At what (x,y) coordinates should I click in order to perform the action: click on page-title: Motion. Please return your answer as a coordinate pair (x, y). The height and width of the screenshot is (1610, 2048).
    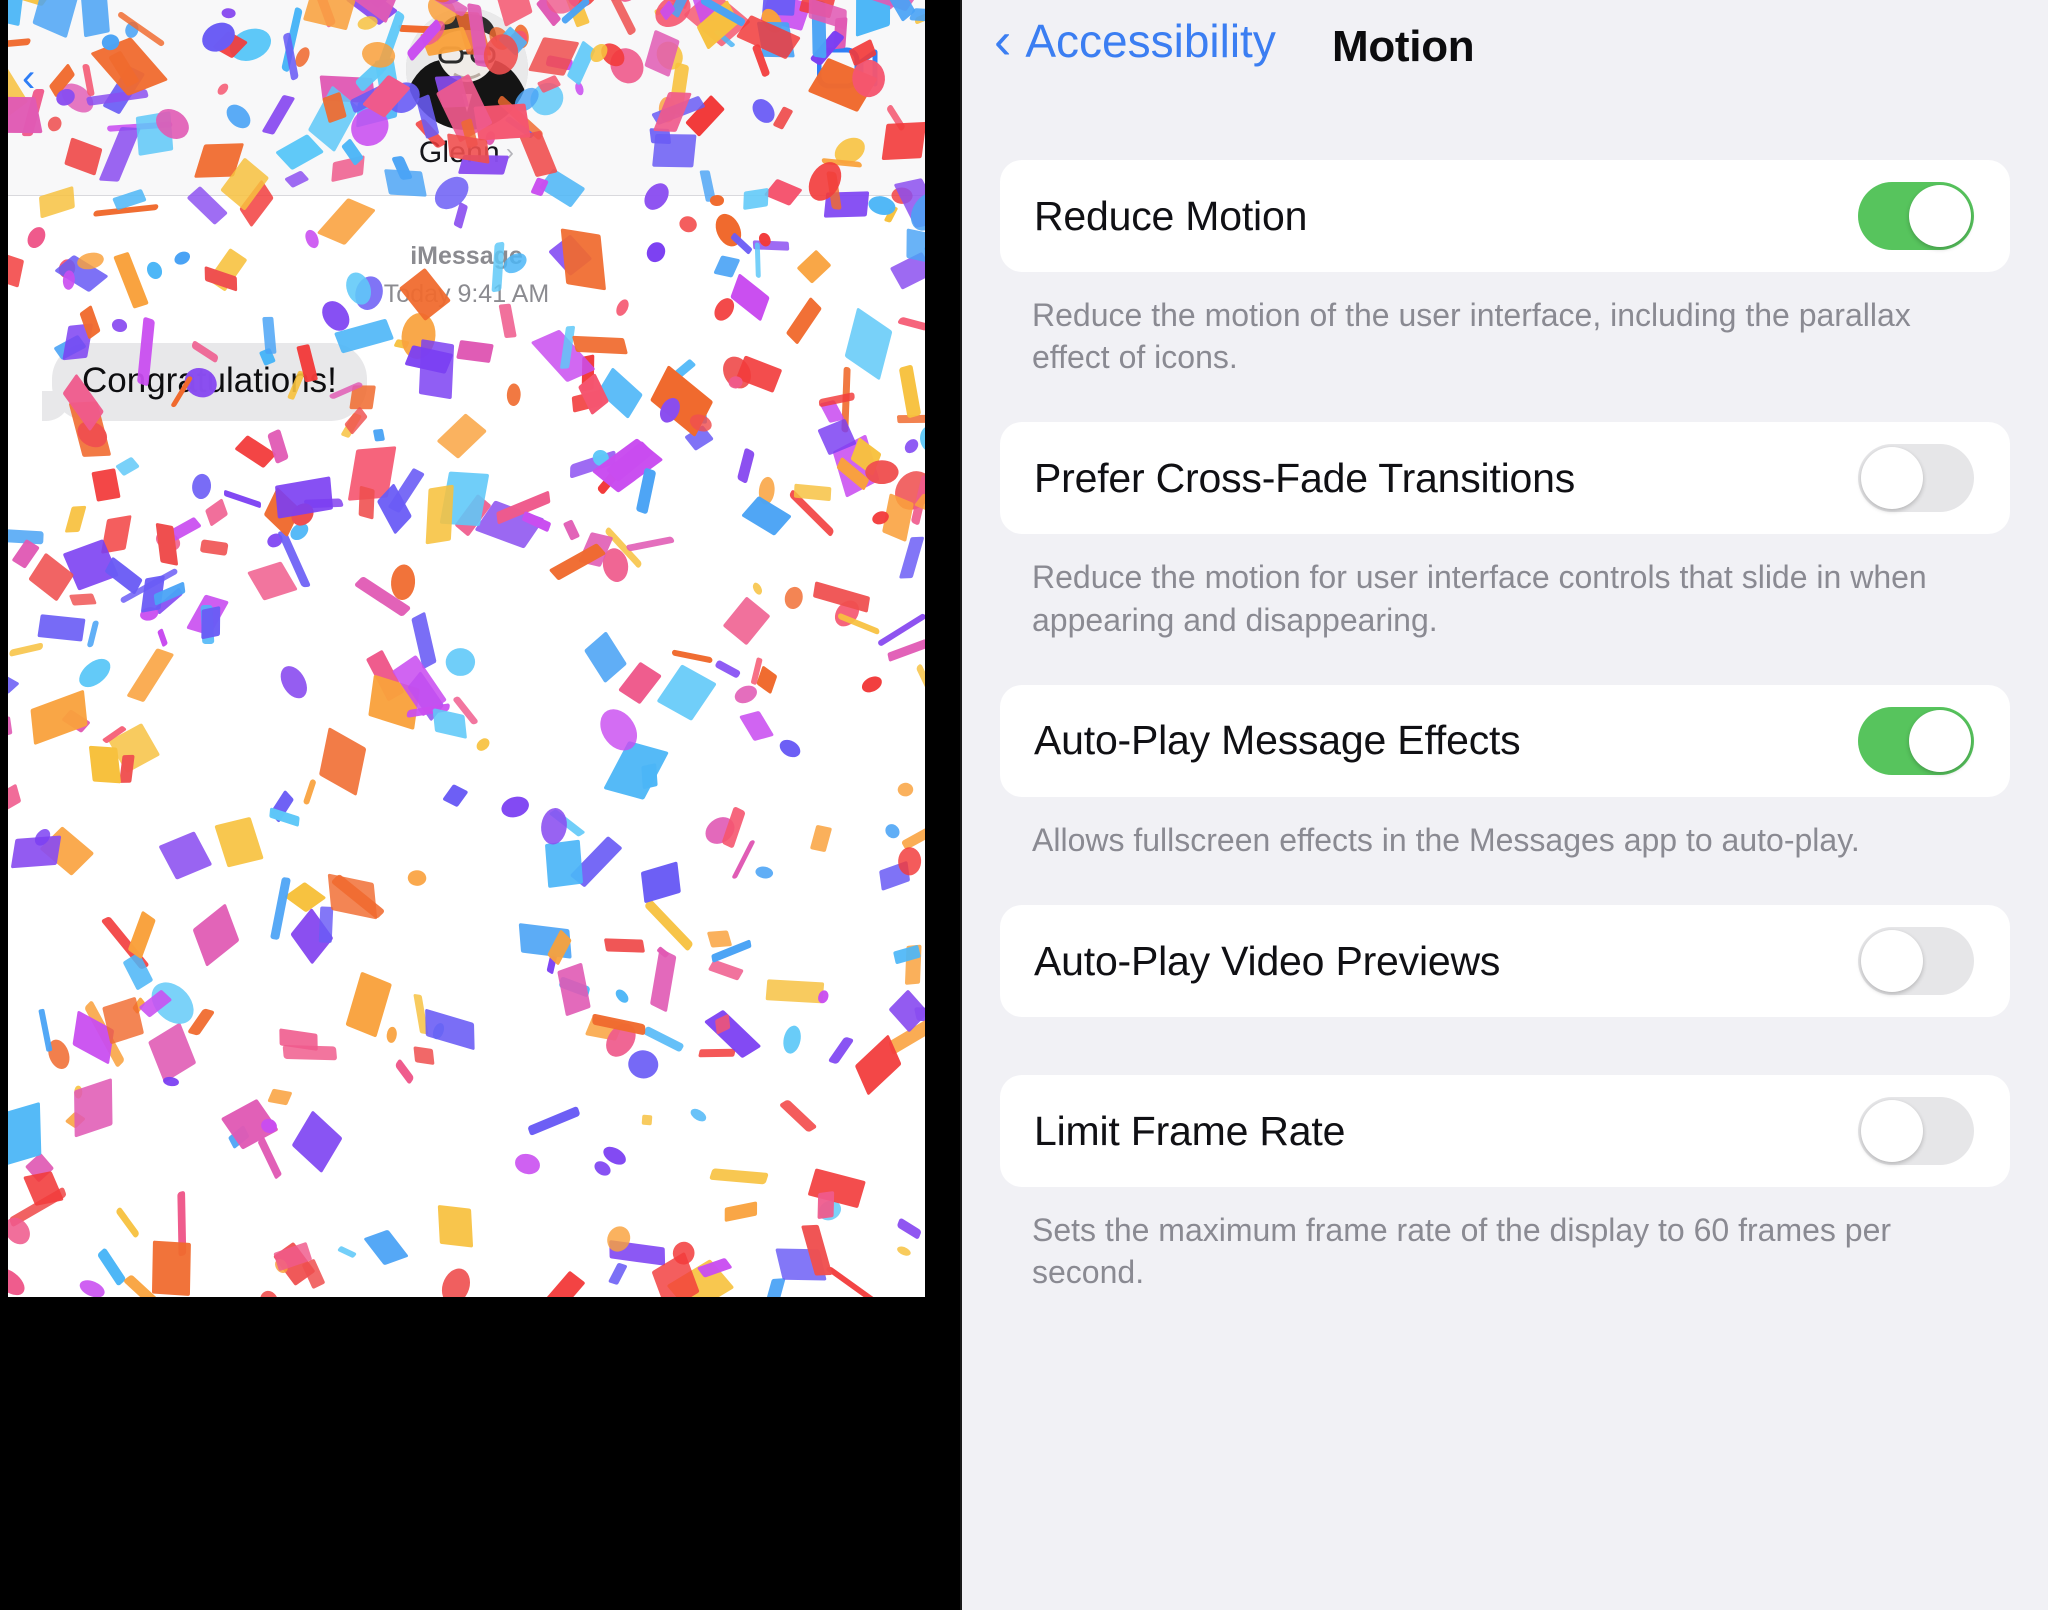
    Looking at the image, I should click on (1403, 46).